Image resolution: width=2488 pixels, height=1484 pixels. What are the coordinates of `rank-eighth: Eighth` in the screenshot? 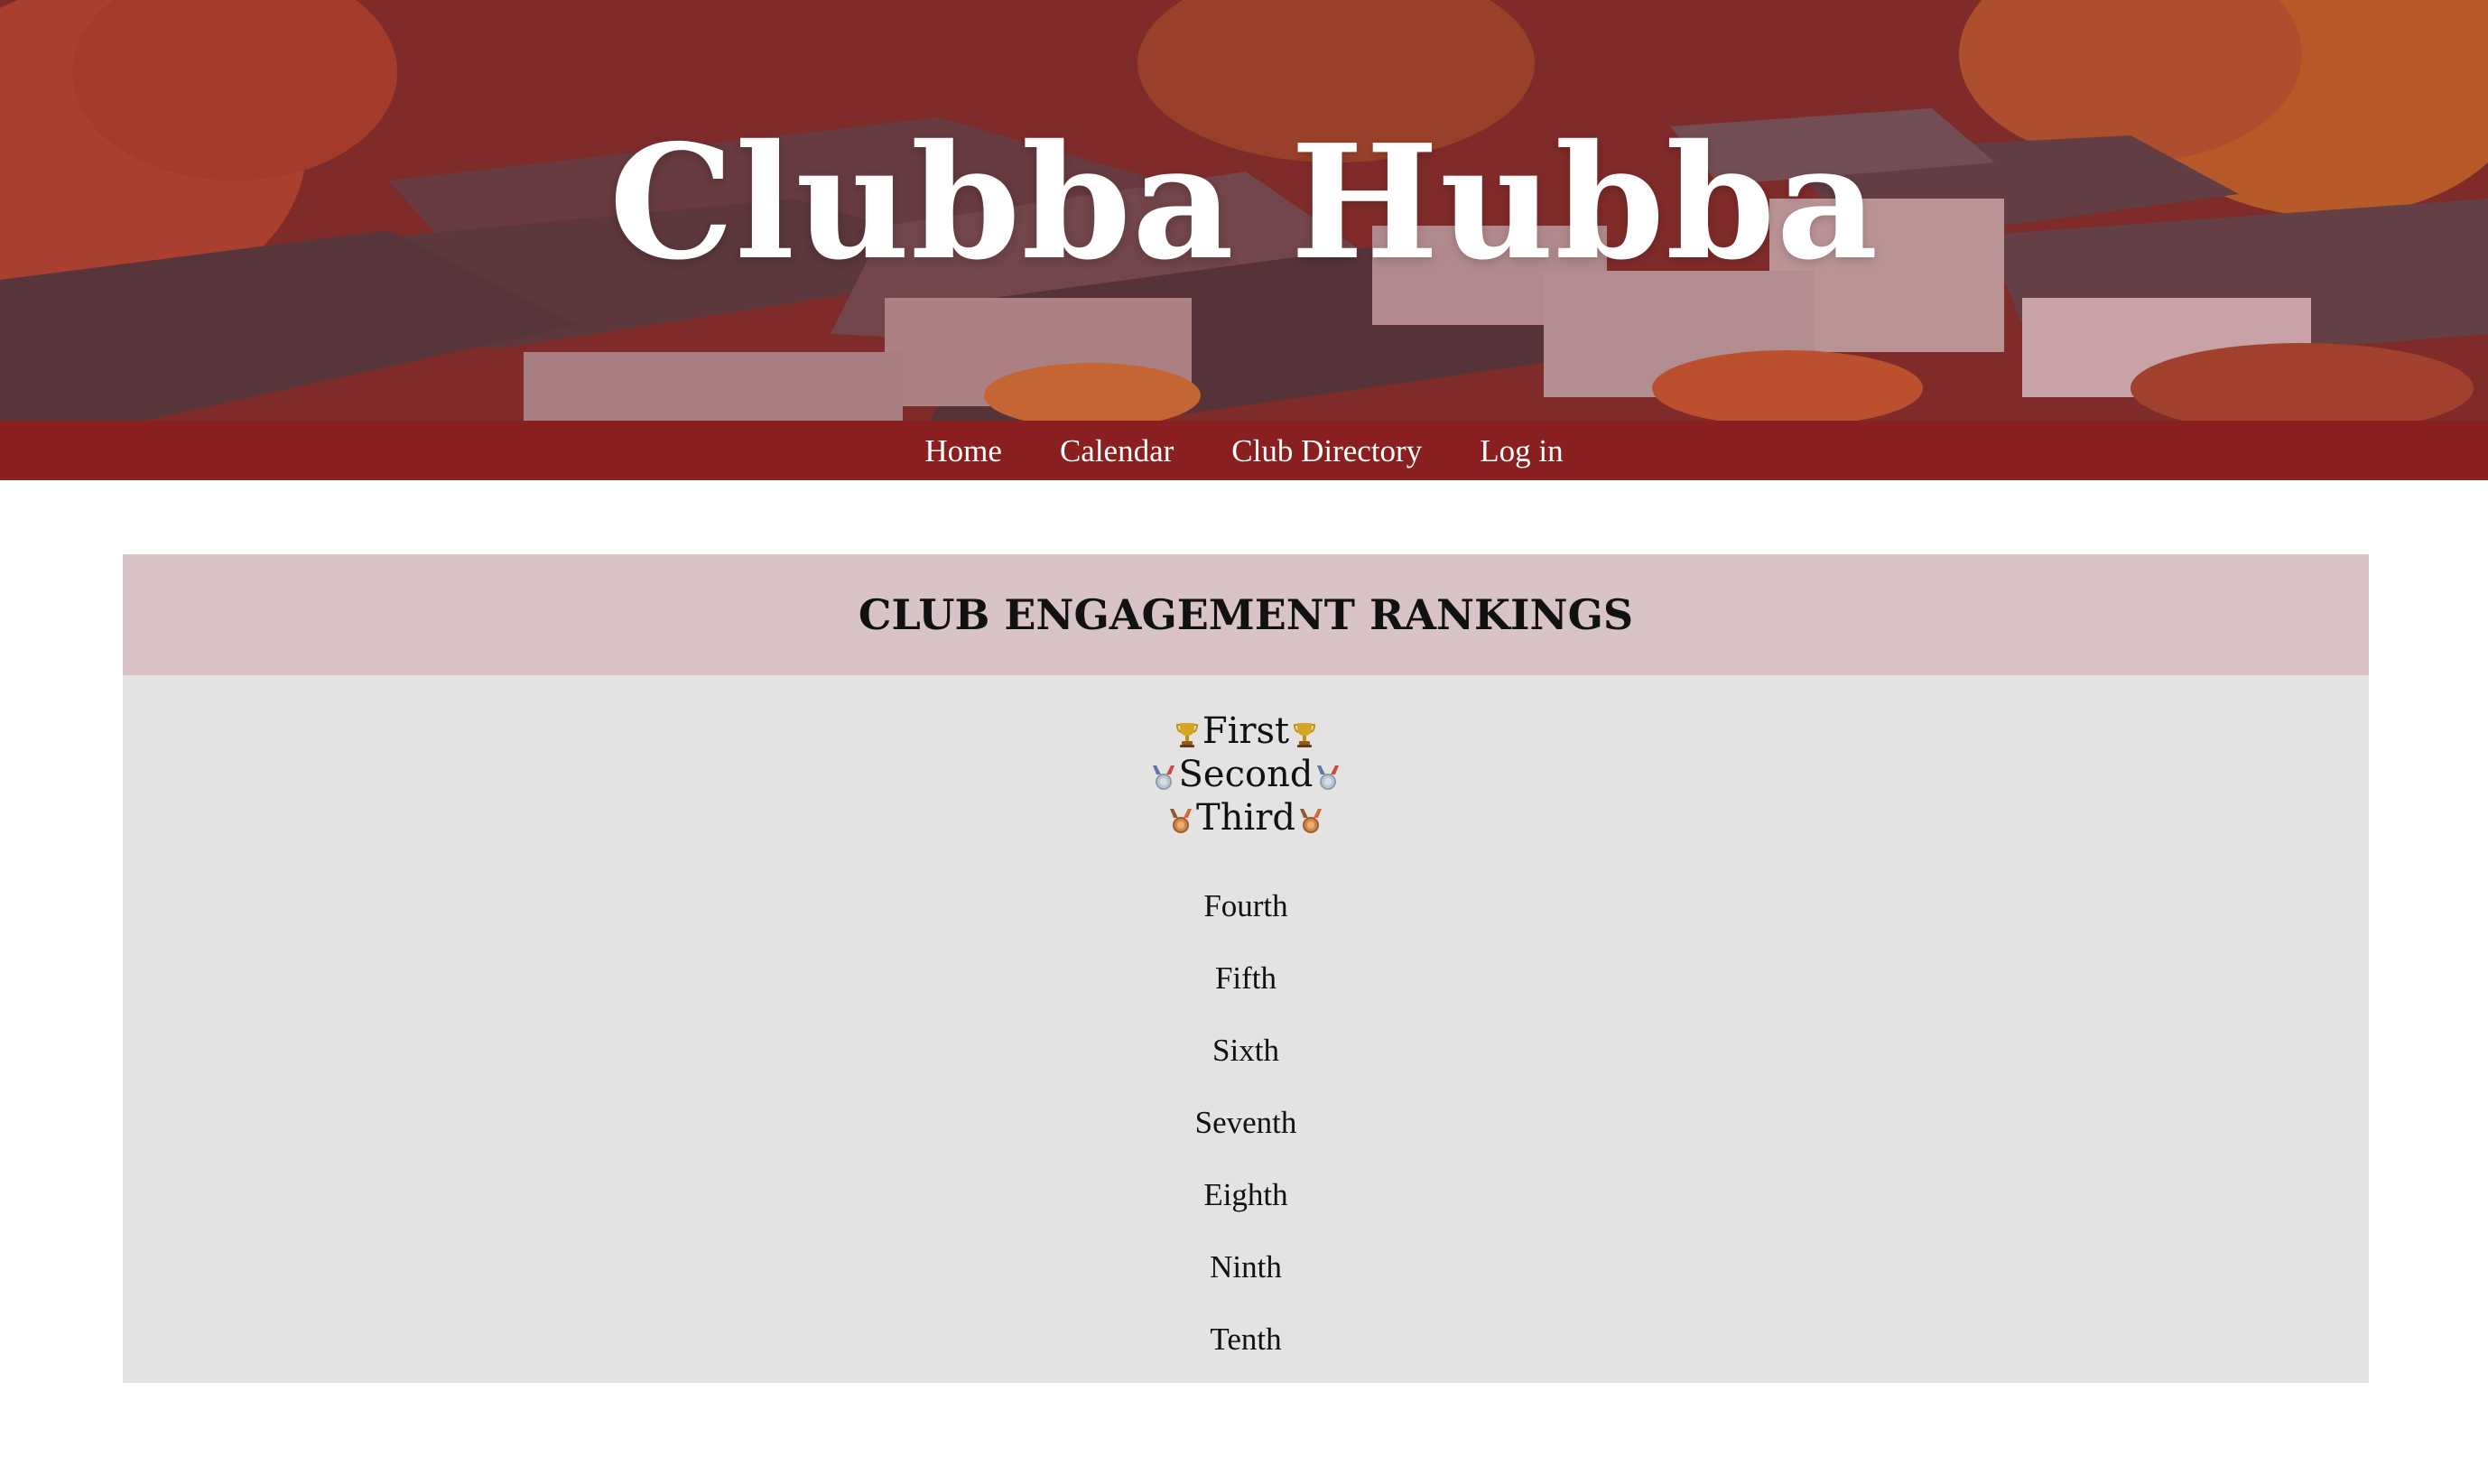 It's located at (1245, 1195).